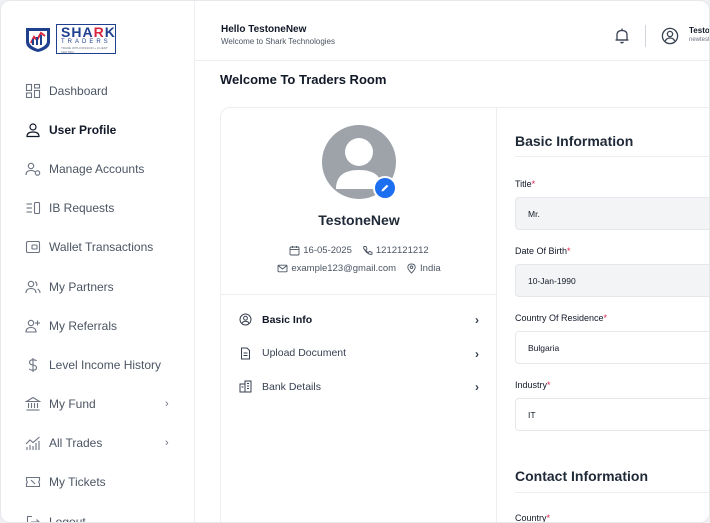 The width and height of the screenshot is (710, 523). I want to click on country-of-residence-field: Bulgaria, so click(612, 347).